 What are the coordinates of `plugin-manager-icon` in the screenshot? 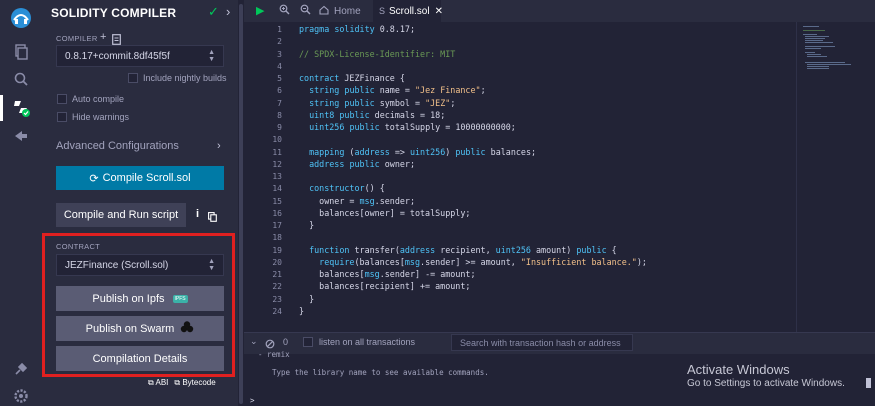 It's located at (21, 369).